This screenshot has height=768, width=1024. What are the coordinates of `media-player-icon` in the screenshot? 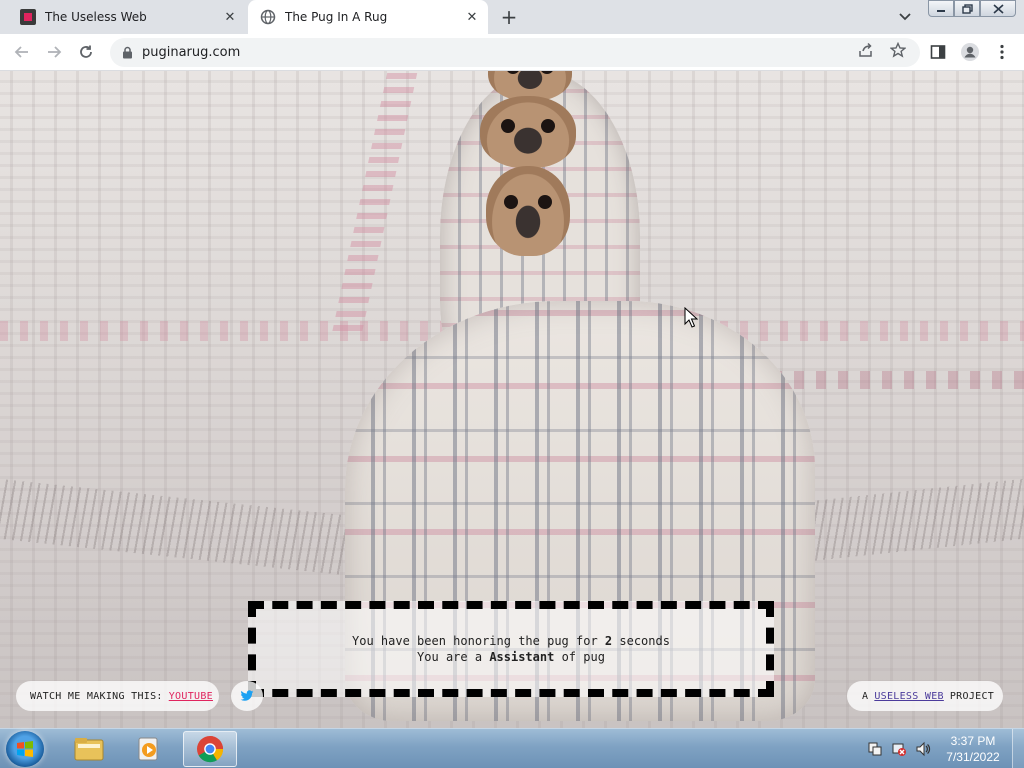 It's located at (148, 749).